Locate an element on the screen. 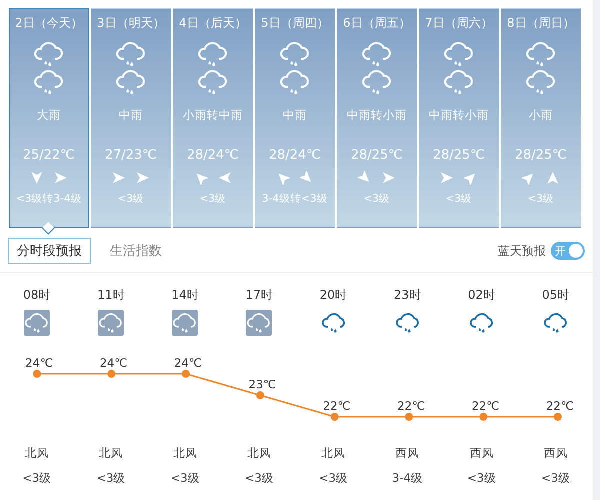  hour-label: 17时 is located at coordinates (260, 295).